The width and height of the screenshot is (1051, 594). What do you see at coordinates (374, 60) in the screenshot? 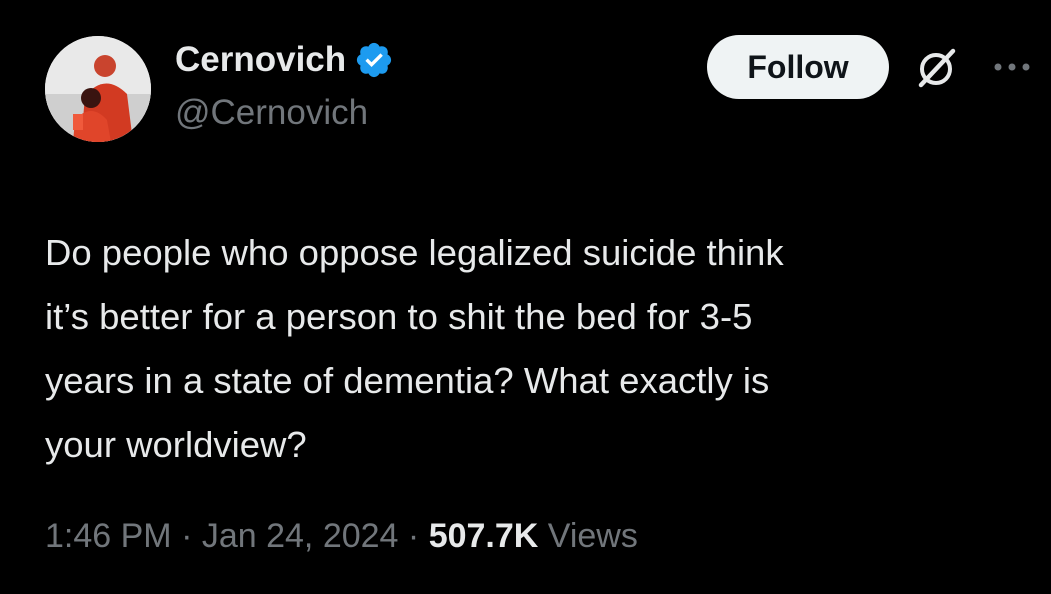
I see `verified-badge-icon` at bounding box center [374, 60].